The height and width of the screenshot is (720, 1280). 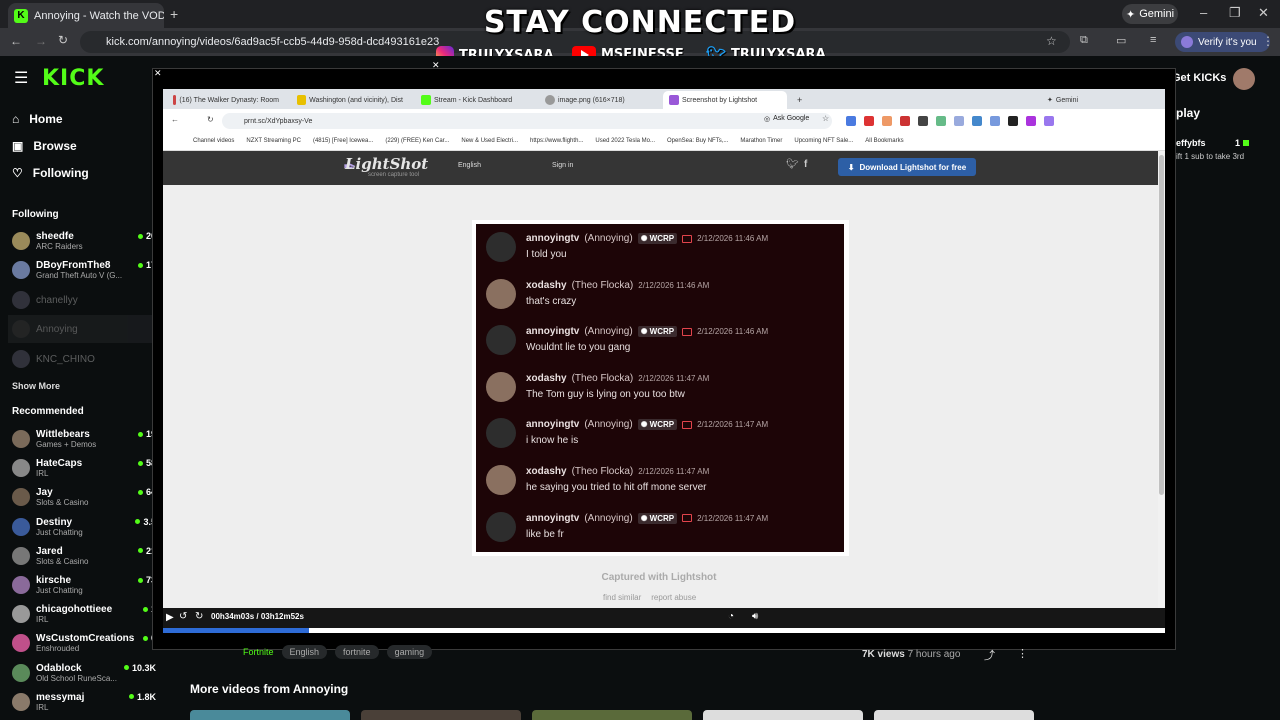 I want to click on sidebar-channel: sheedfe ARC Raiders 20, so click(x=86, y=241).